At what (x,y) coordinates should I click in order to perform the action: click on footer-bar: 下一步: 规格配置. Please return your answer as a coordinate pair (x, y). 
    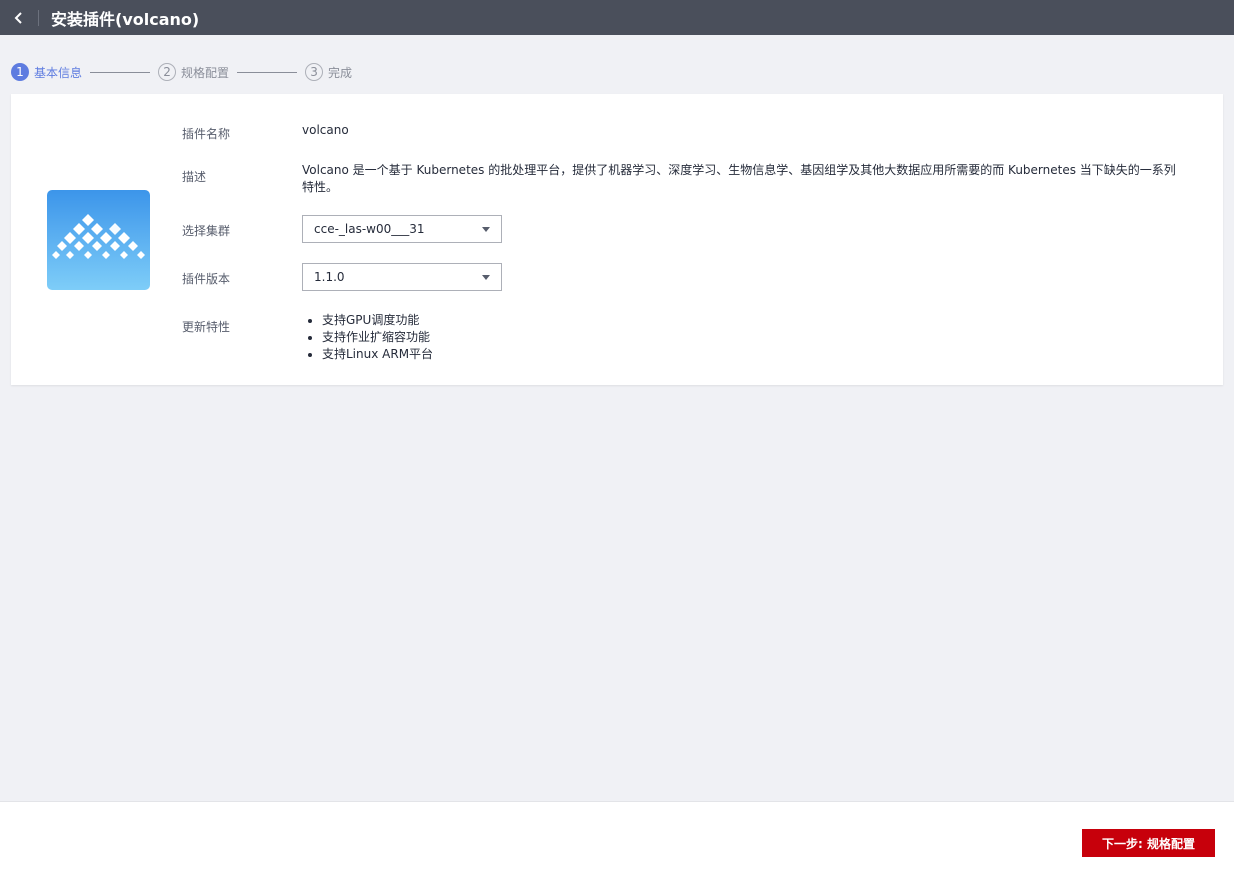
    Looking at the image, I should click on (617, 837).